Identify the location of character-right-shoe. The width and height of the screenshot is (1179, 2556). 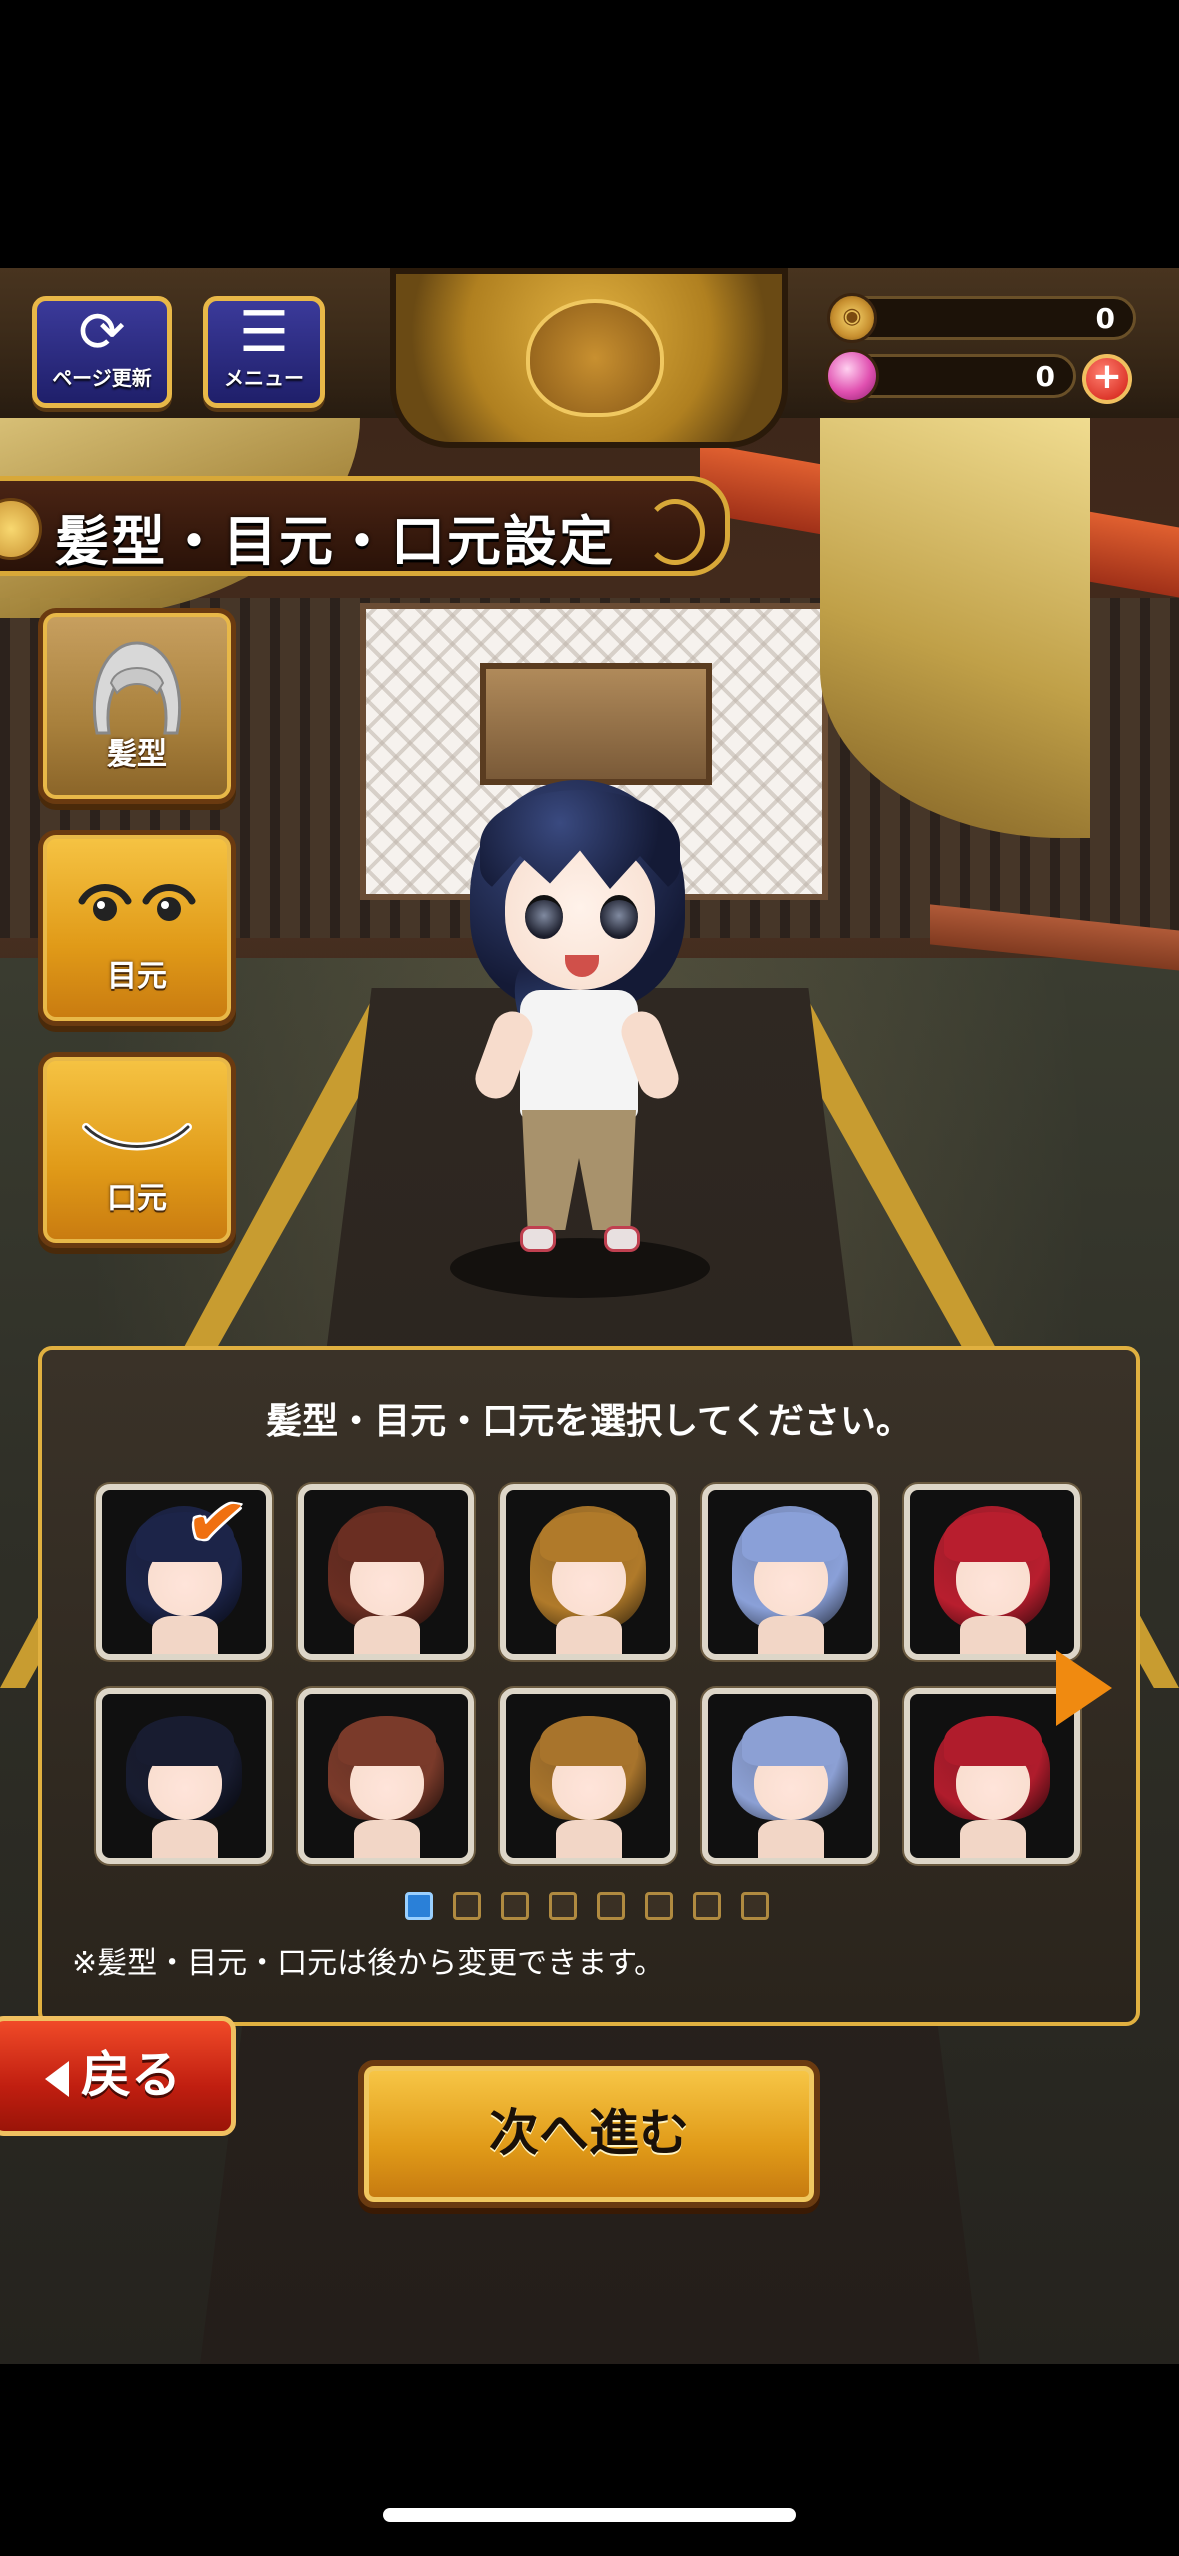
(622, 1239).